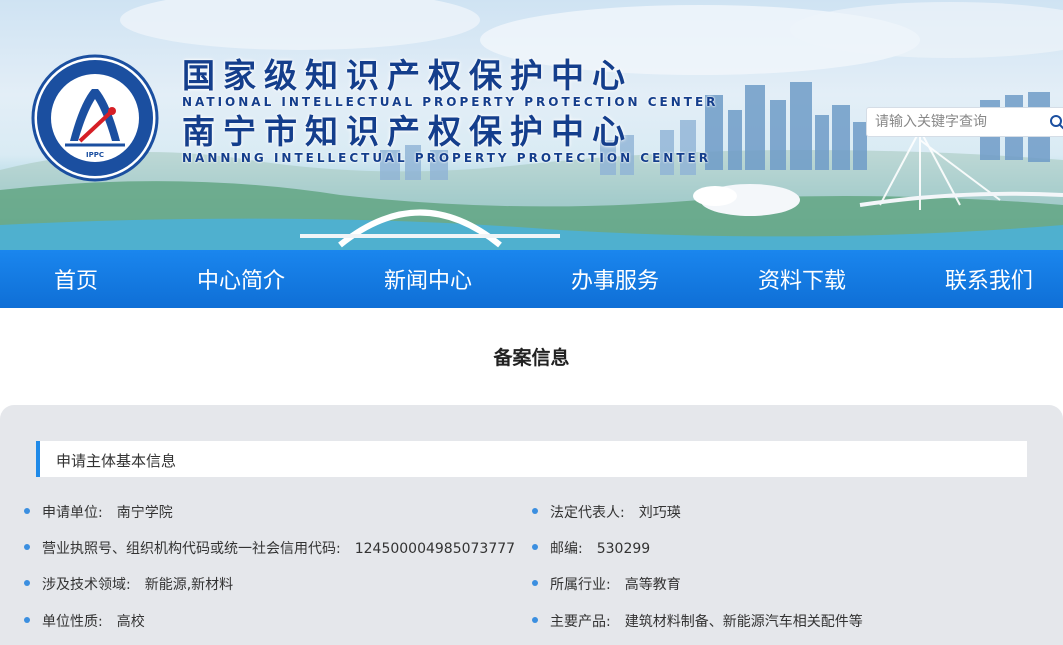 The height and width of the screenshot is (645, 1063). What do you see at coordinates (961, 122) in the screenshot?
I see `search-input` at bounding box center [961, 122].